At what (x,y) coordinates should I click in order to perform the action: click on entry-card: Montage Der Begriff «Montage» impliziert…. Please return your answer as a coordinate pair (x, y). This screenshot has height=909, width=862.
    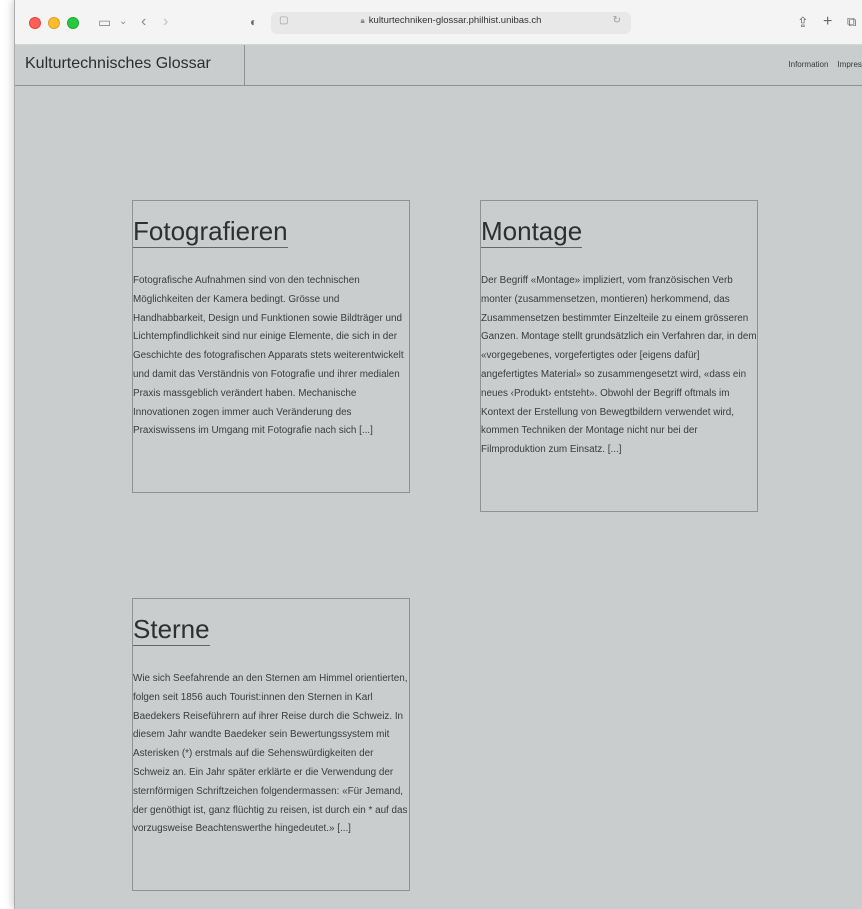
    Looking at the image, I should click on (619, 356).